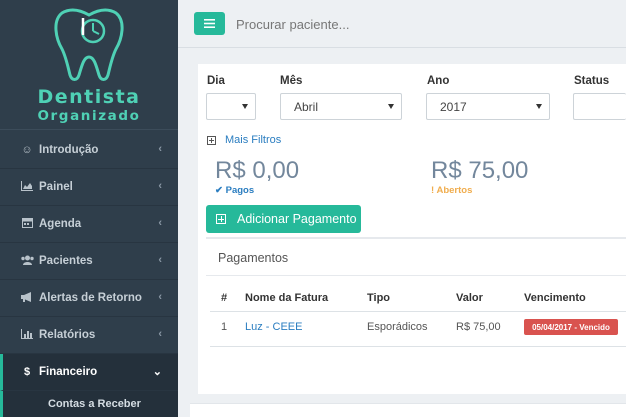 The height and width of the screenshot is (417, 626). What do you see at coordinates (68, 372) in the screenshot?
I see `sidebar-item-label: Financeiro` at bounding box center [68, 372].